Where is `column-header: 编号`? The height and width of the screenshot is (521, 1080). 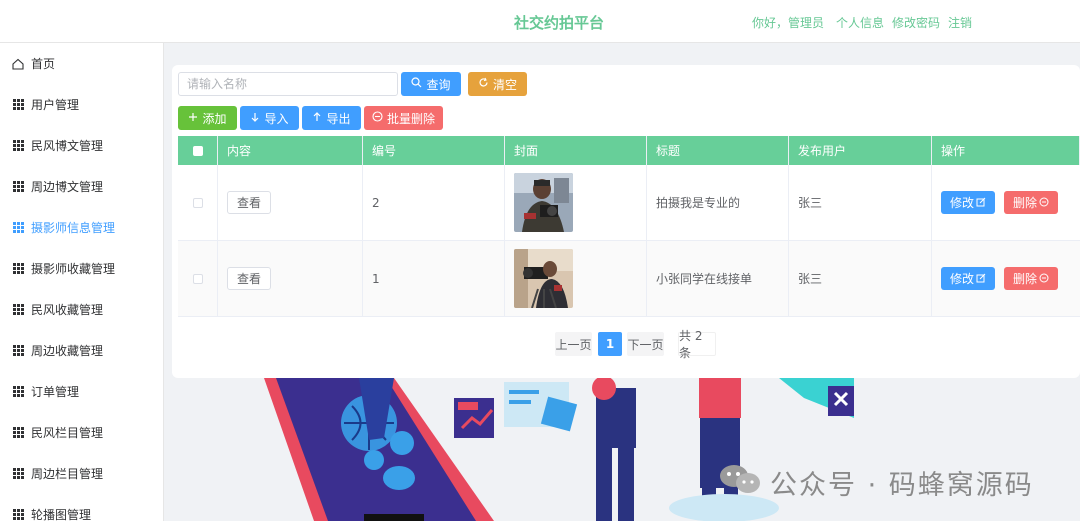 column-header: 编号 is located at coordinates (434, 150).